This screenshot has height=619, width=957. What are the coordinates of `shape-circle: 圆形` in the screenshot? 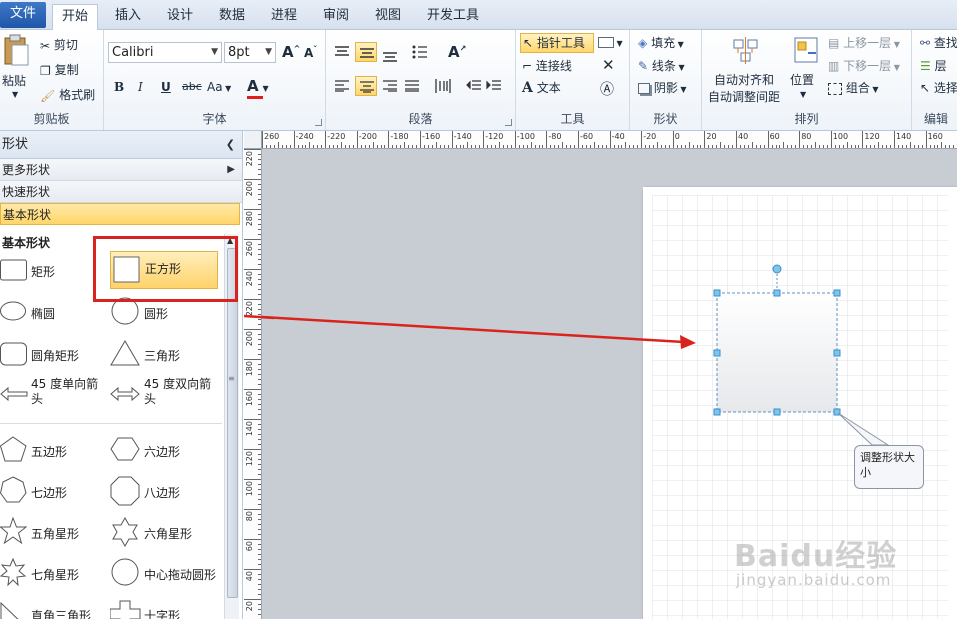 It's located at (160, 316).